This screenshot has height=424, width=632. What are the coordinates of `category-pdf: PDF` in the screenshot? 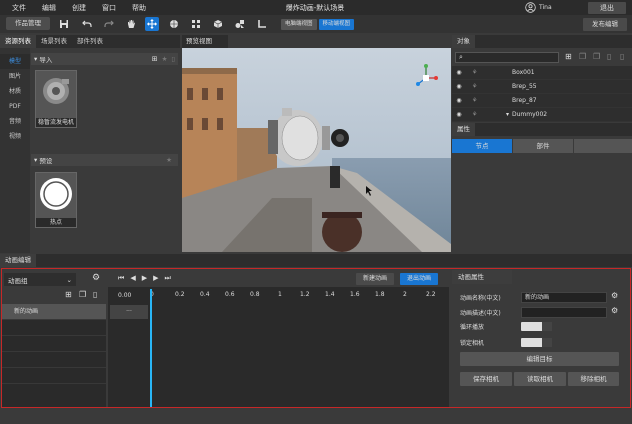 It's located at (15, 106).